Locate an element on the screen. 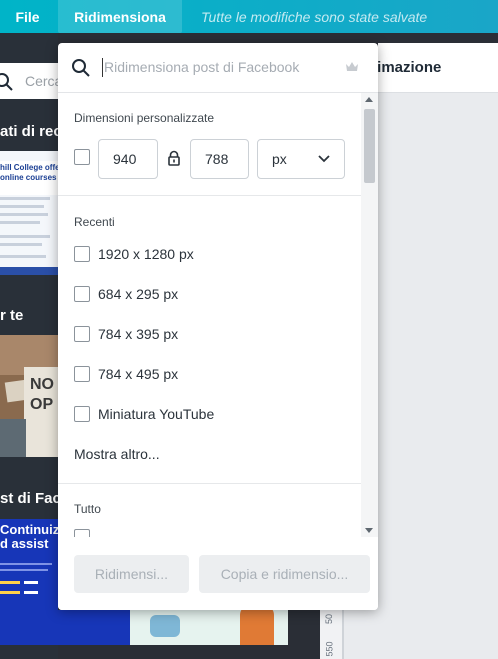 Image resolution: width=498 pixels, height=659 pixels. scrollbar is located at coordinates (369, 315).